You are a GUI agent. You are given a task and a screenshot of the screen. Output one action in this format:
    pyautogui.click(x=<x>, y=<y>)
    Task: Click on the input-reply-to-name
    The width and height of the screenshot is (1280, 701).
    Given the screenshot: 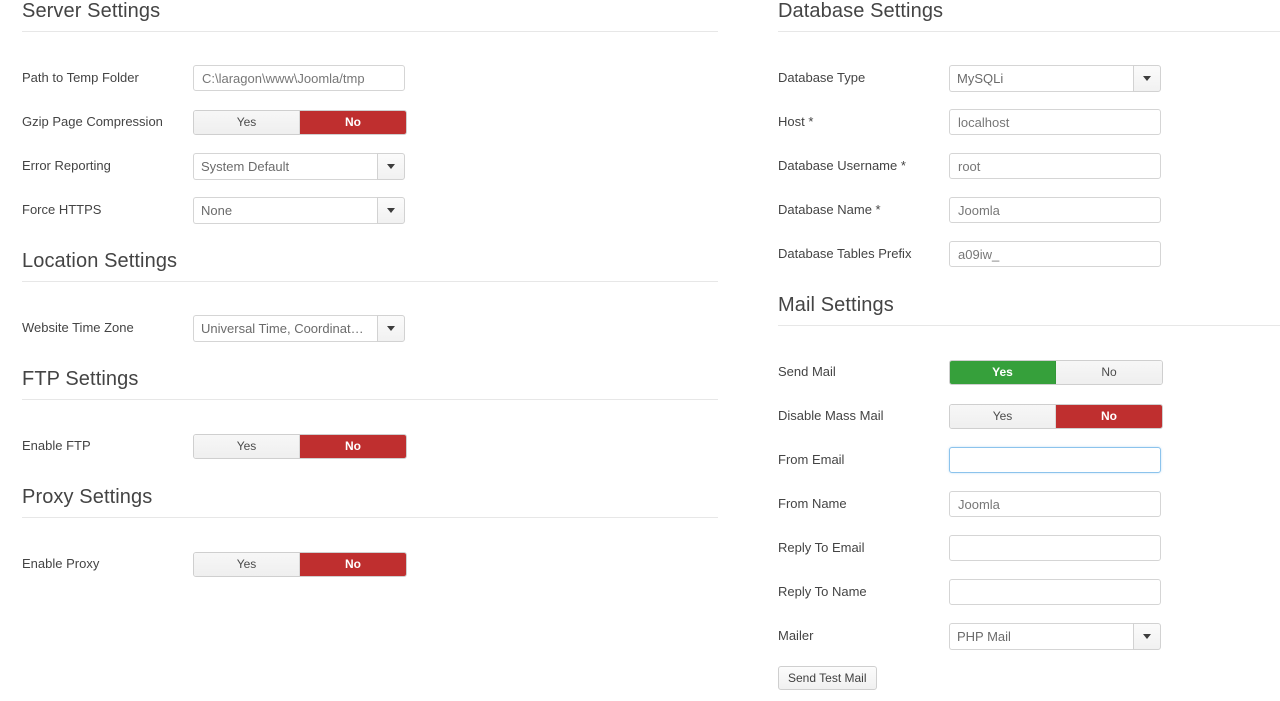 What is the action you would take?
    pyautogui.click(x=1055, y=592)
    